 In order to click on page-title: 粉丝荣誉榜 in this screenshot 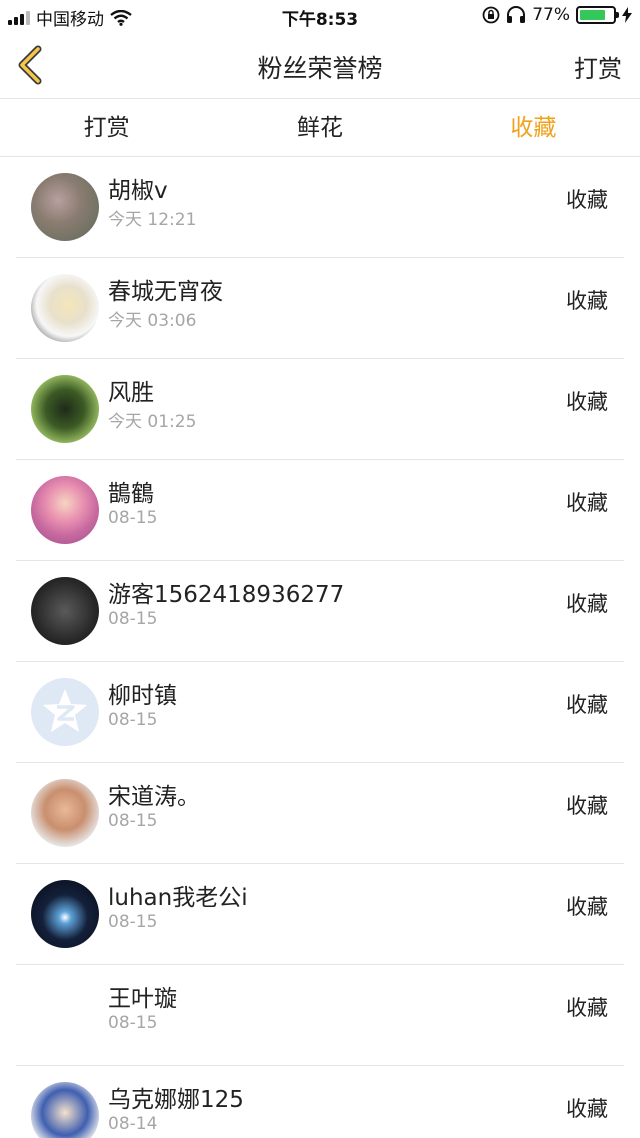, I will do `click(320, 68)`.